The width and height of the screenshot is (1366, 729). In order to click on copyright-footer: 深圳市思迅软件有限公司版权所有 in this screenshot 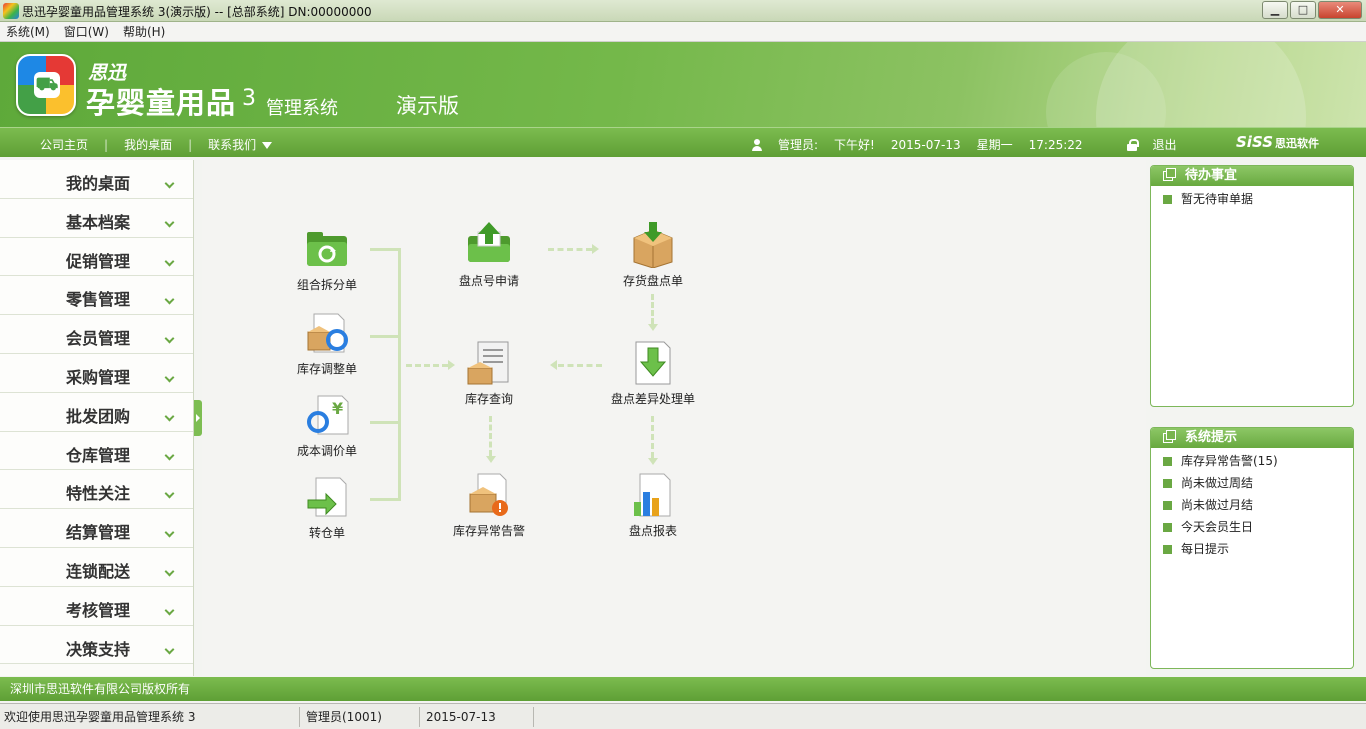, I will do `click(683, 689)`.